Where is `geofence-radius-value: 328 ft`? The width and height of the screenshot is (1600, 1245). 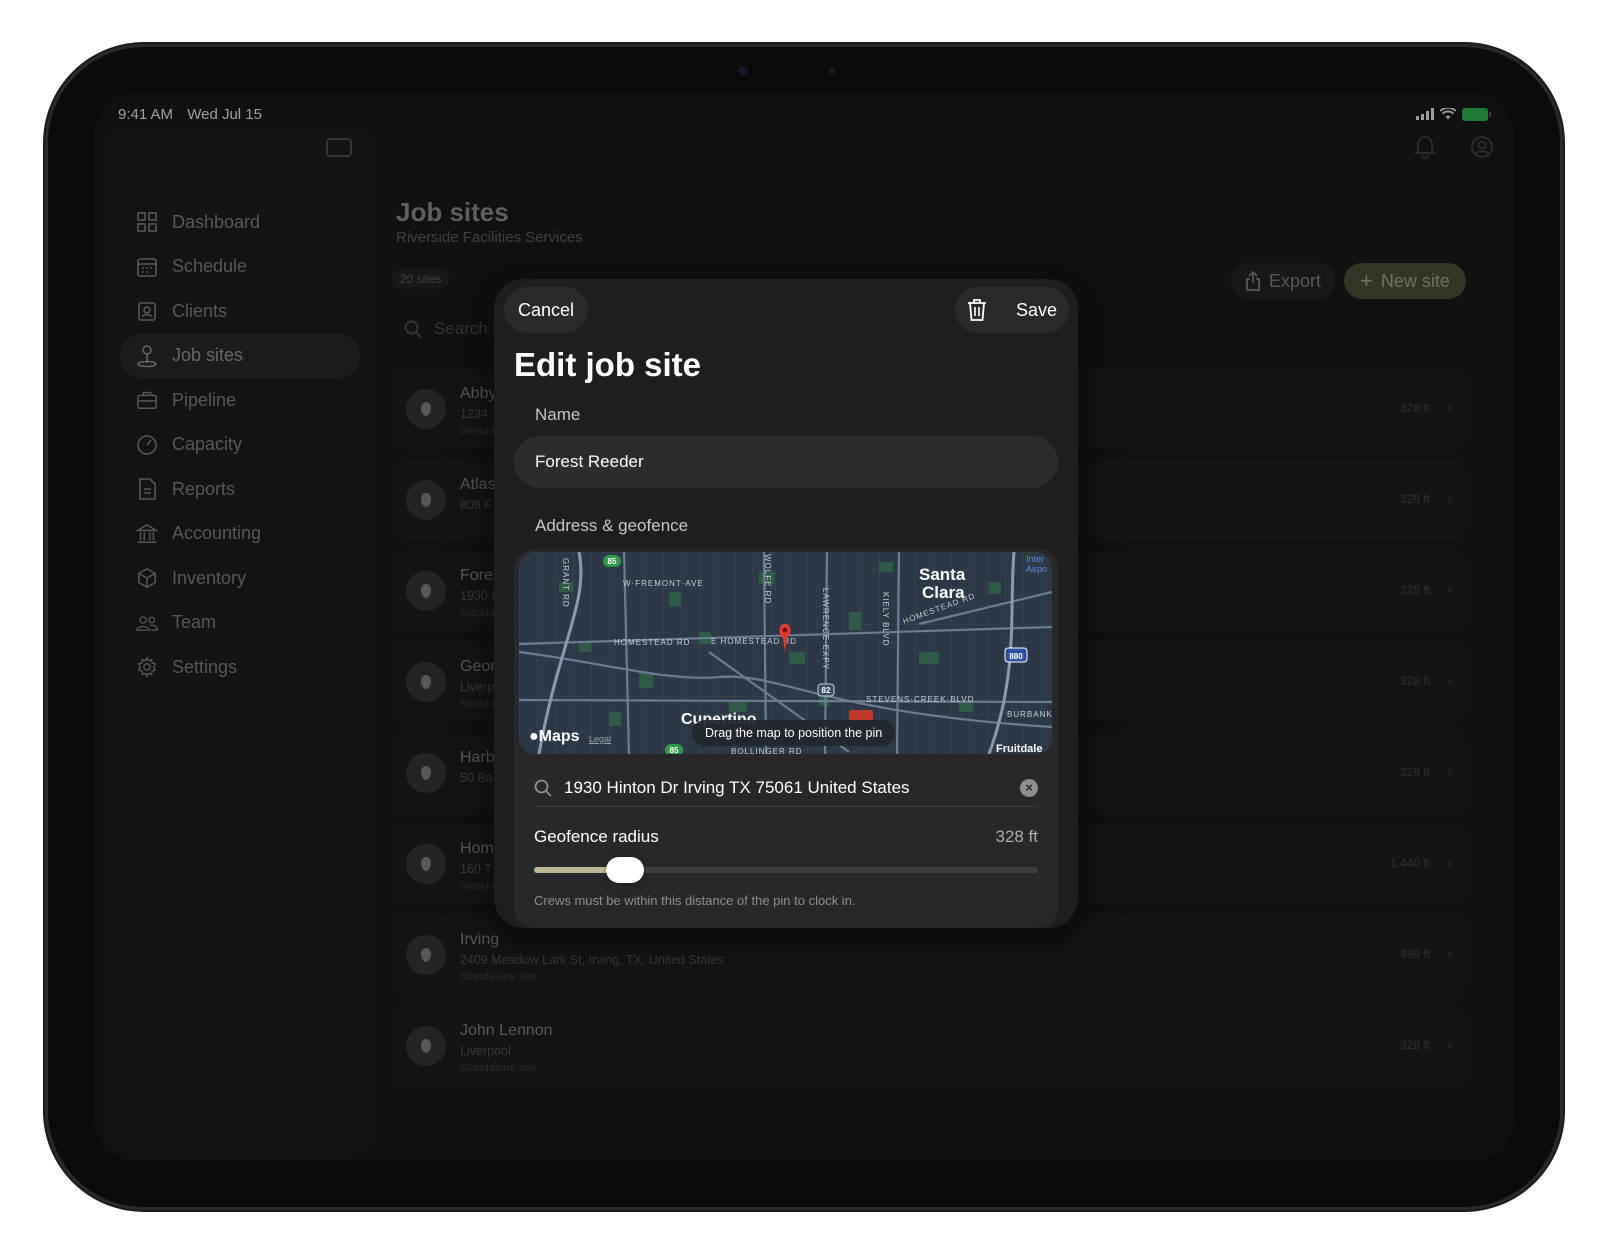
geofence-radius-value: 328 ft is located at coordinates (1016, 836).